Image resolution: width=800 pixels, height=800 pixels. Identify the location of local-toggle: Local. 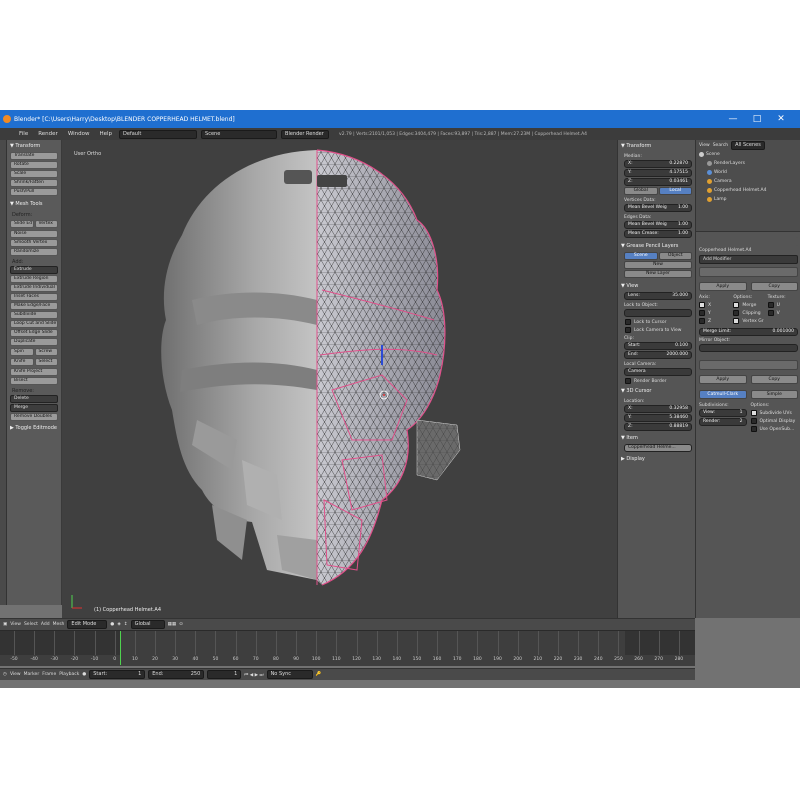
(675, 191).